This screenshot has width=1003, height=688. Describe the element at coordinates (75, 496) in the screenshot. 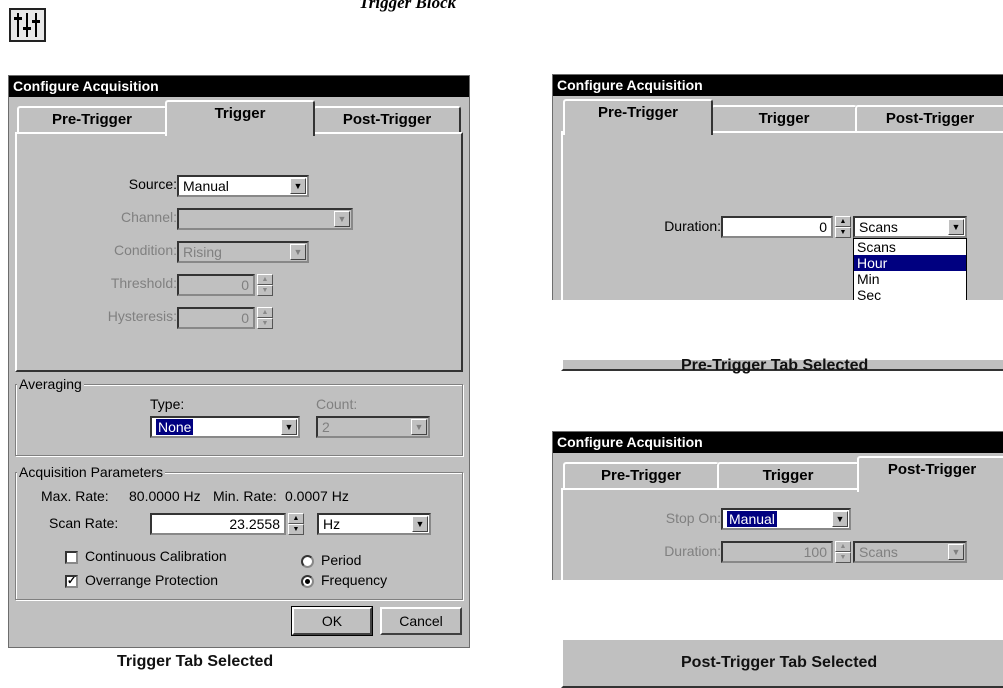

I see `max-rate-label: Max. Rate:` at that location.